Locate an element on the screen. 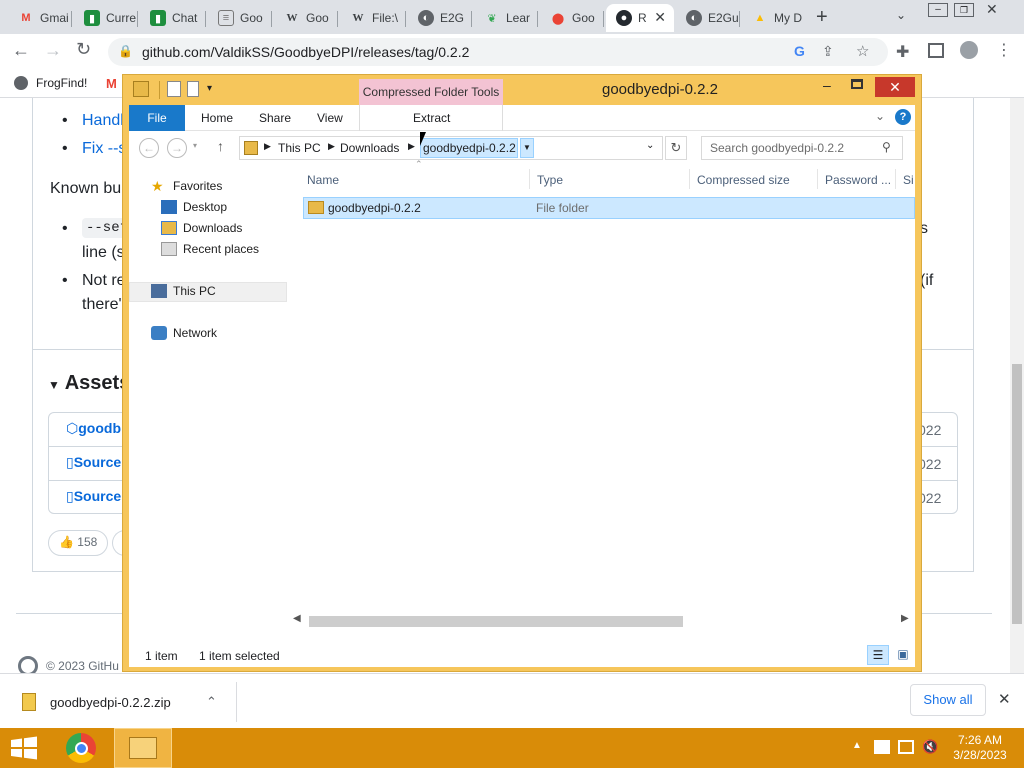 This screenshot has height=768, width=1024. tab-google-doc: ≡ Goo is located at coordinates (240, 18).